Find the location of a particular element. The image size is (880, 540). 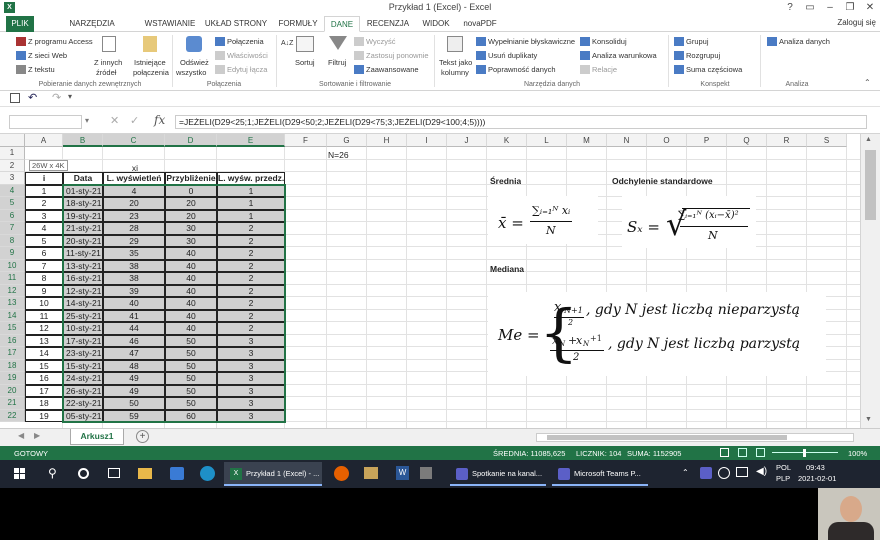

table-cell: 7 is located at coordinates (44, 265).